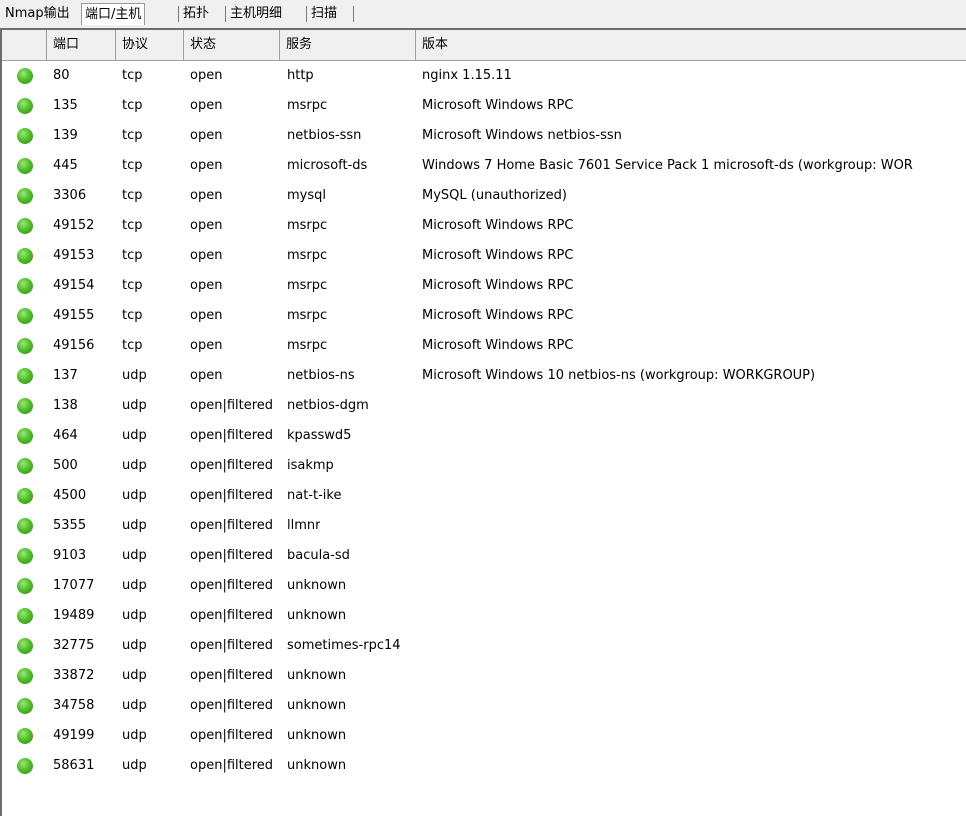 The image size is (966, 816). What do you see at coordinates (74, 705) in the screenshot?
I see `port-cell: 34758` at bounding box center [74, 705].